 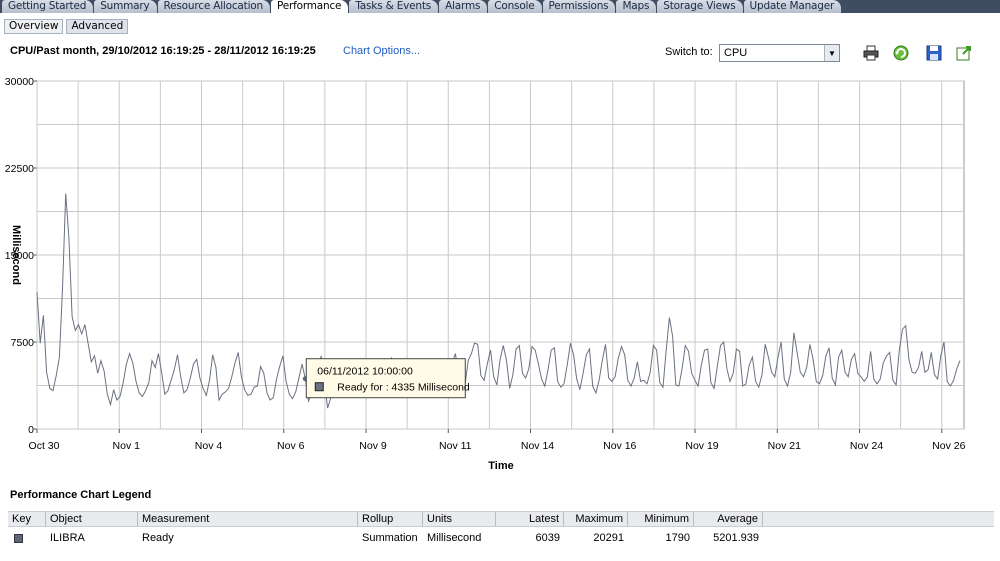 What do you see at coordinates (701, 446) in the screenshot?
I see `x-tick-label: Nov 19` at bounding box center [701, 446].